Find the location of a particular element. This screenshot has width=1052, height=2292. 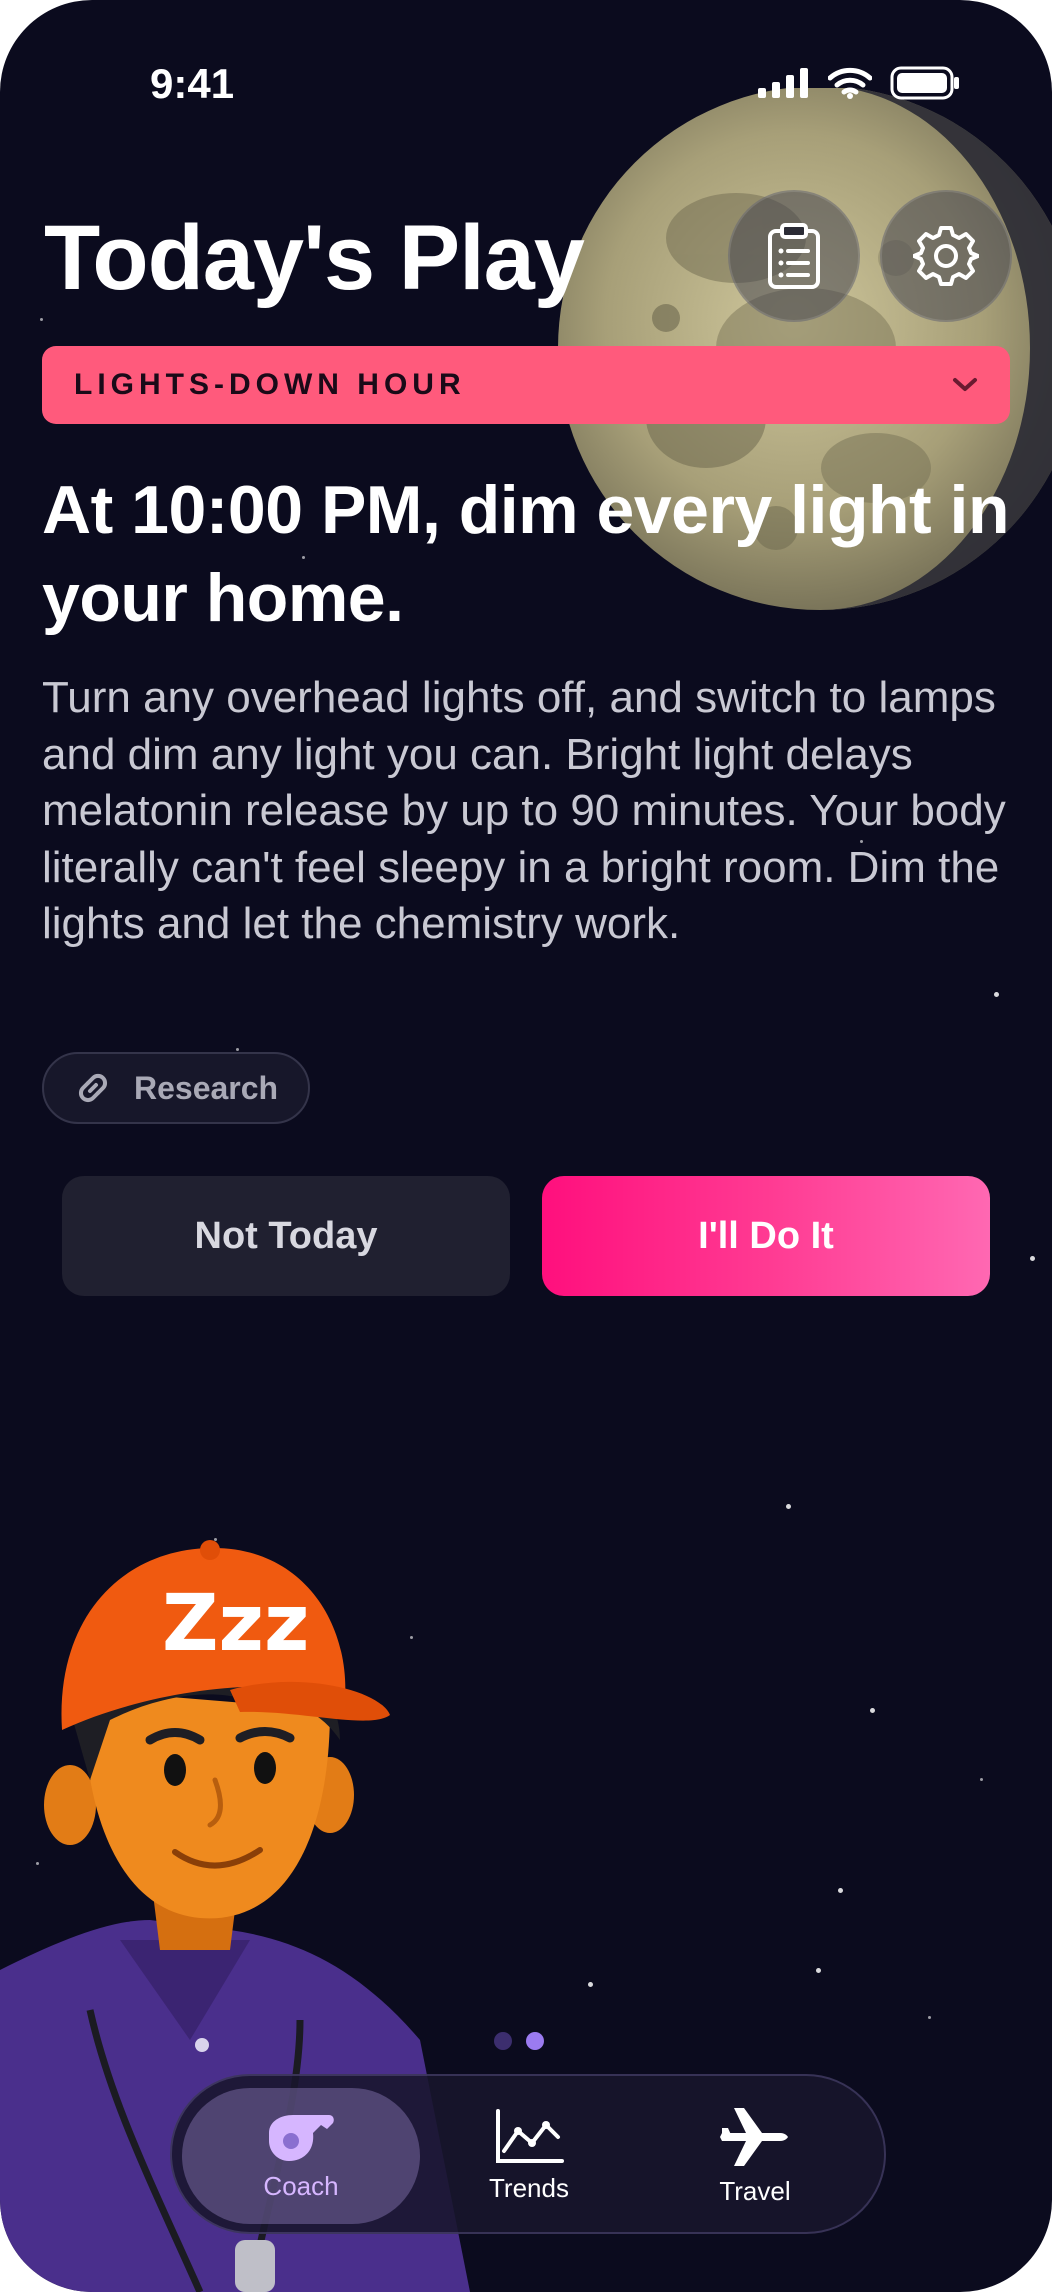

settings-button is located at coordinates (946, 256).